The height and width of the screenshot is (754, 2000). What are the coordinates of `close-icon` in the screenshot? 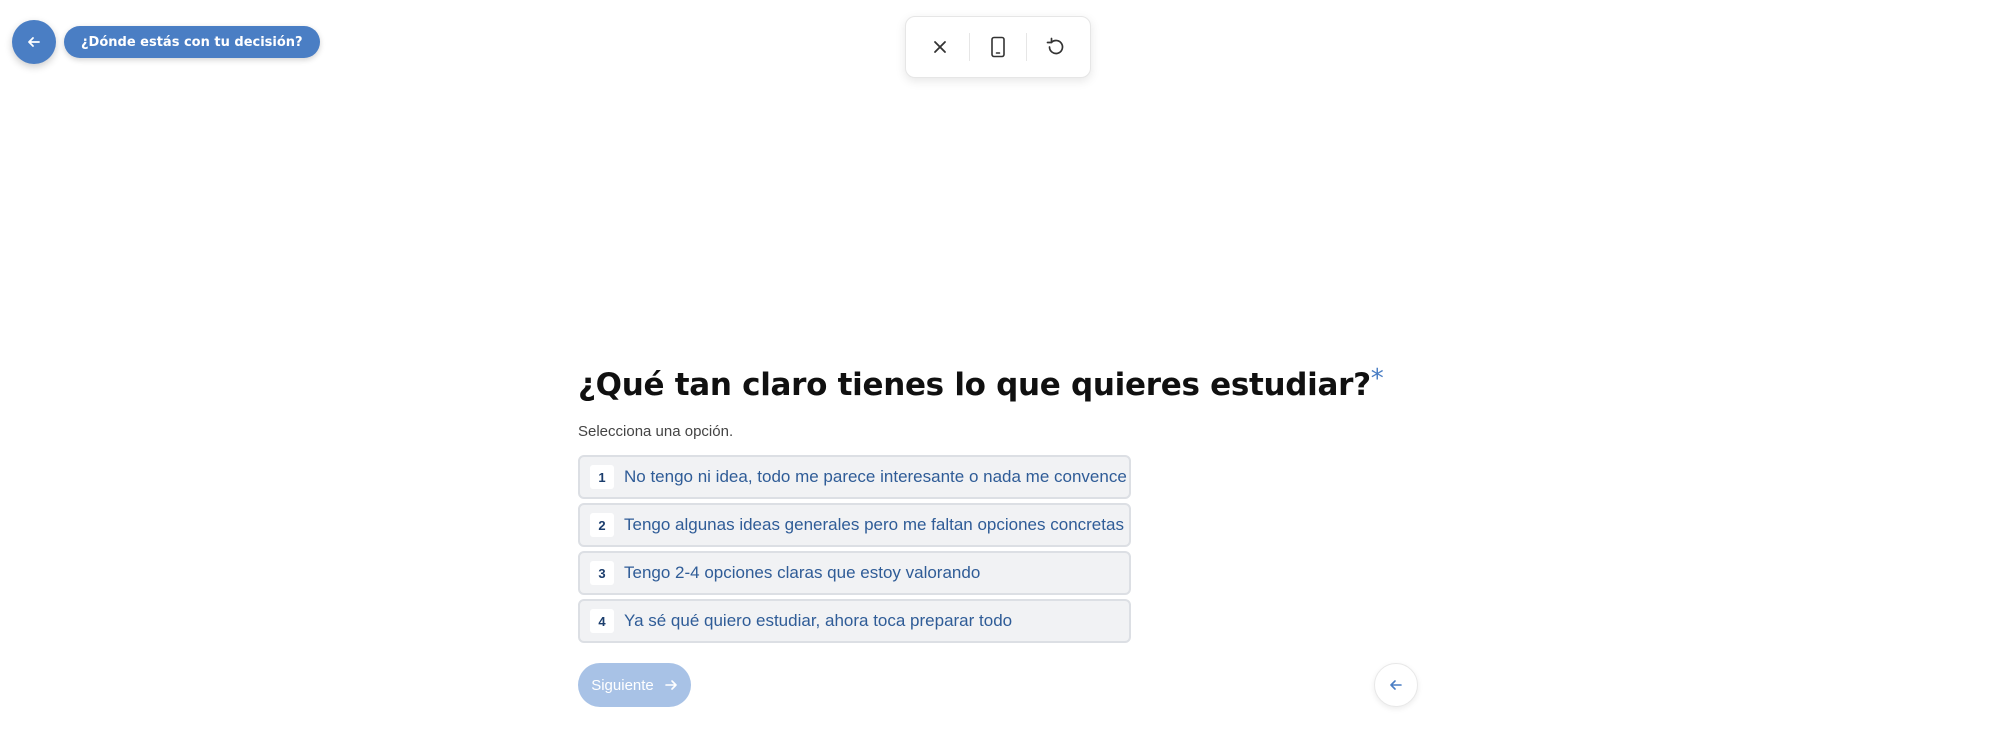 It's located at (940, 47).